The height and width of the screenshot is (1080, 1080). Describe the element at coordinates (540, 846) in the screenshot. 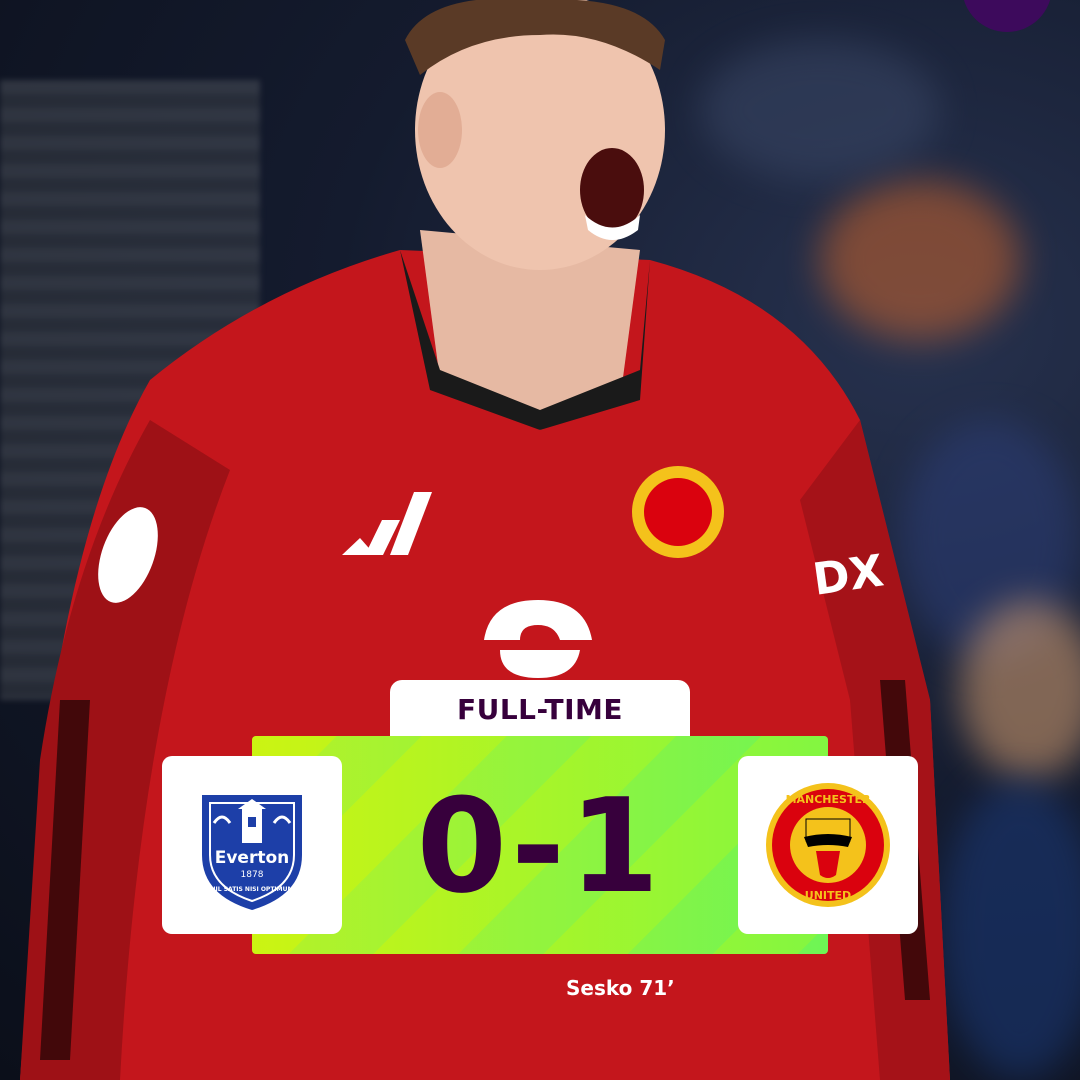

I see `score-text: 0-1` at that location.